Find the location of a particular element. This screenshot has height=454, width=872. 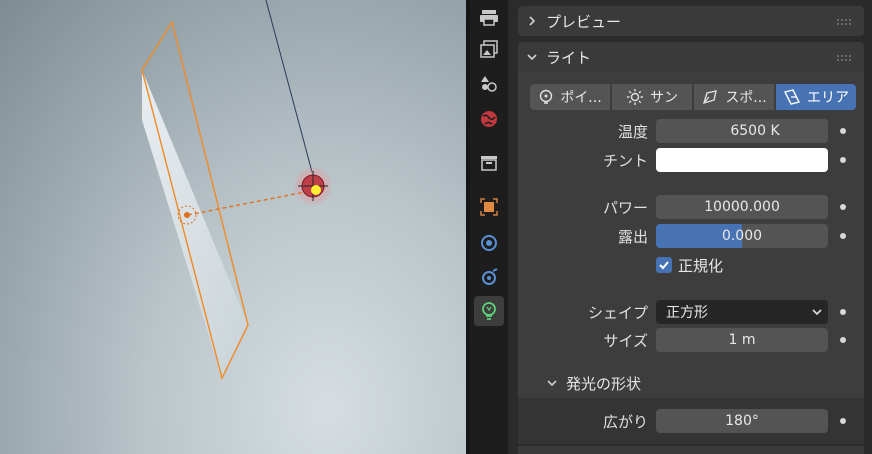

power-field: 10000.000 is located at coordinates (742, 207).